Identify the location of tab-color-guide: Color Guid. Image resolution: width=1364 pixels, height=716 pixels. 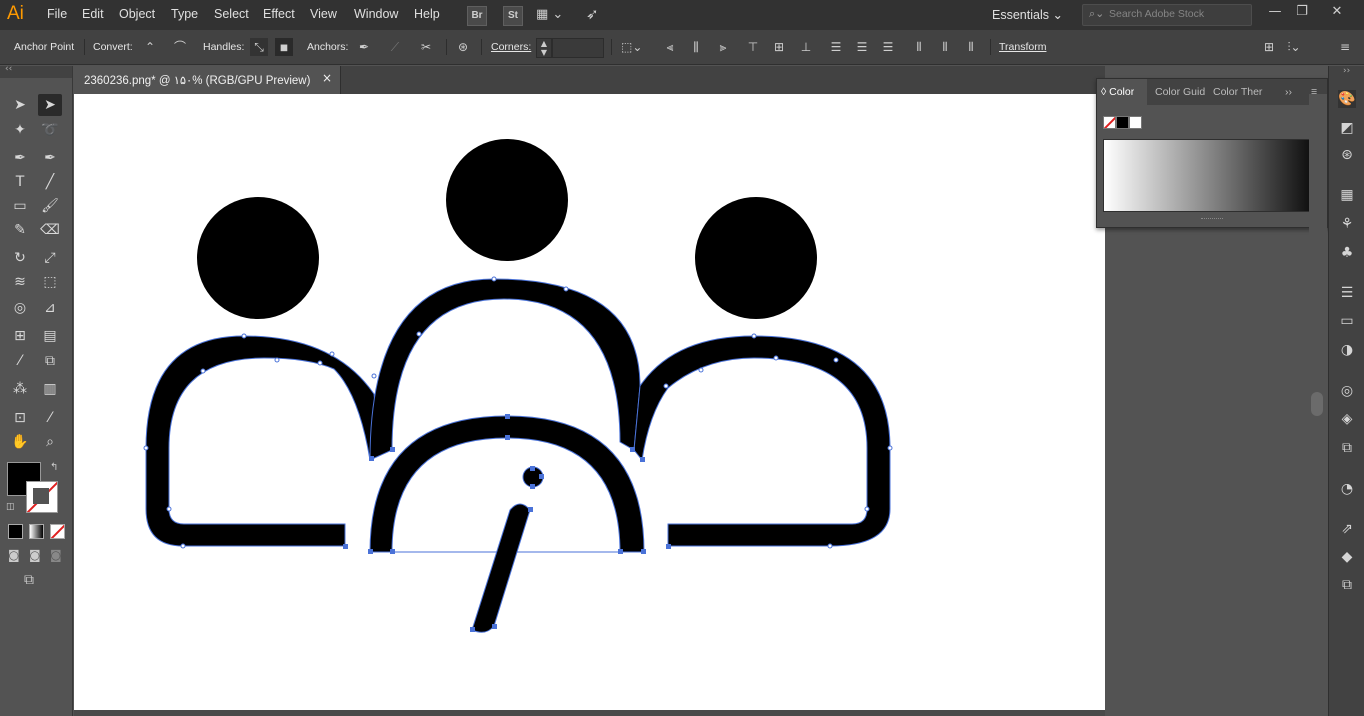
(1180, 92).